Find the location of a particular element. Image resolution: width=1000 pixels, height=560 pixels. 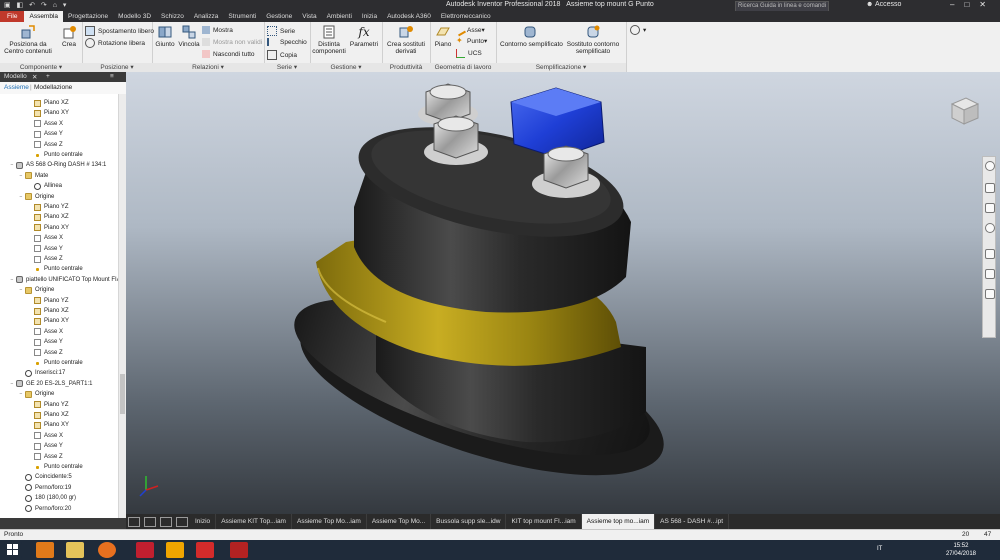

document-tab: Bussola supp sle...idw is located at coordinates (469, 521).